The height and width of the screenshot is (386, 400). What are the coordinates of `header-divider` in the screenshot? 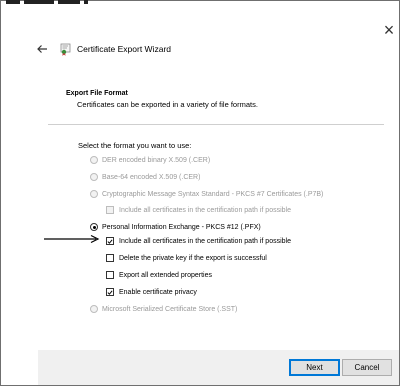 It's located at (216, 124).